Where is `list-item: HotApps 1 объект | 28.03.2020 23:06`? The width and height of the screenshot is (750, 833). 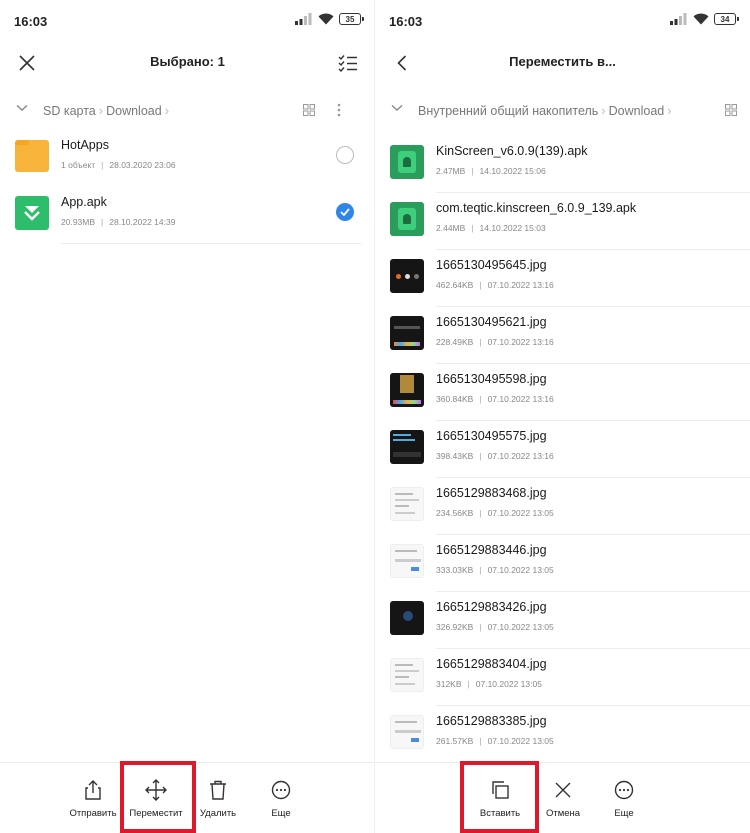
list-item: HotApps 1 объект | 28.03.2020 23:06 is located at coordinates (187, 158).